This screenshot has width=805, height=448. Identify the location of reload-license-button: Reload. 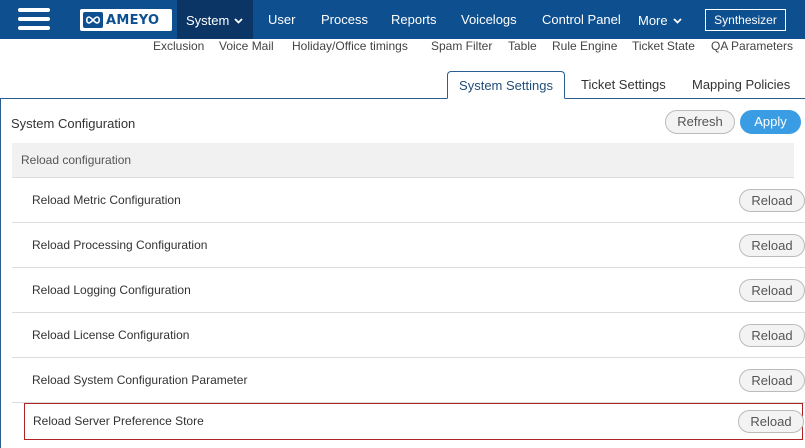
(772, 335).